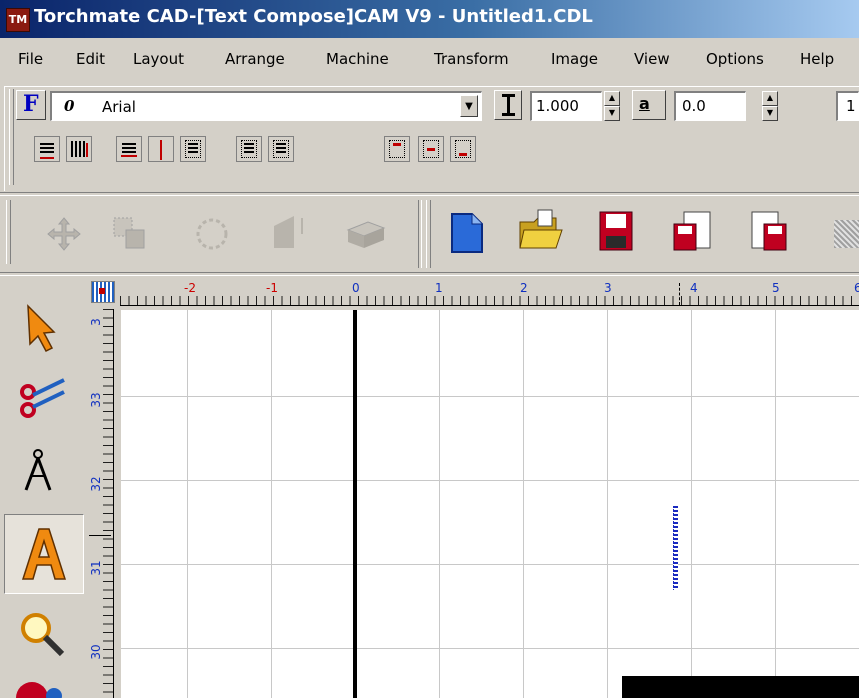  I want to click on char-spacing-input: 0.0, so click(710, 106).